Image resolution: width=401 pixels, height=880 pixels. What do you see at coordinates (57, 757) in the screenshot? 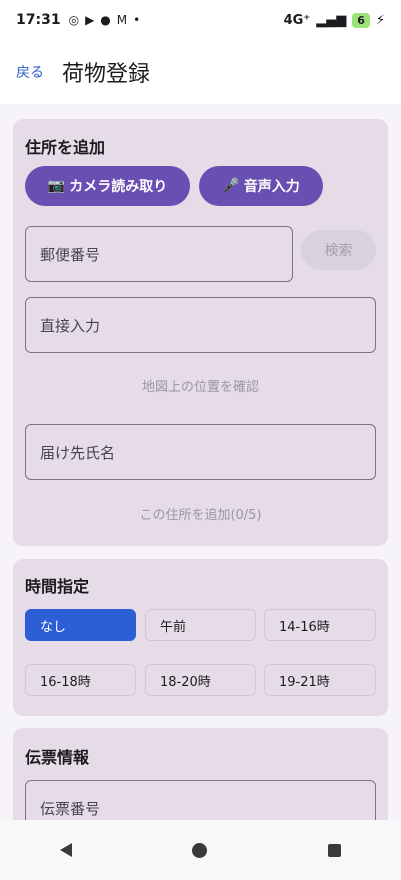
I see `slip-info-title: 伝票情報` at bounding box center [57, 757].